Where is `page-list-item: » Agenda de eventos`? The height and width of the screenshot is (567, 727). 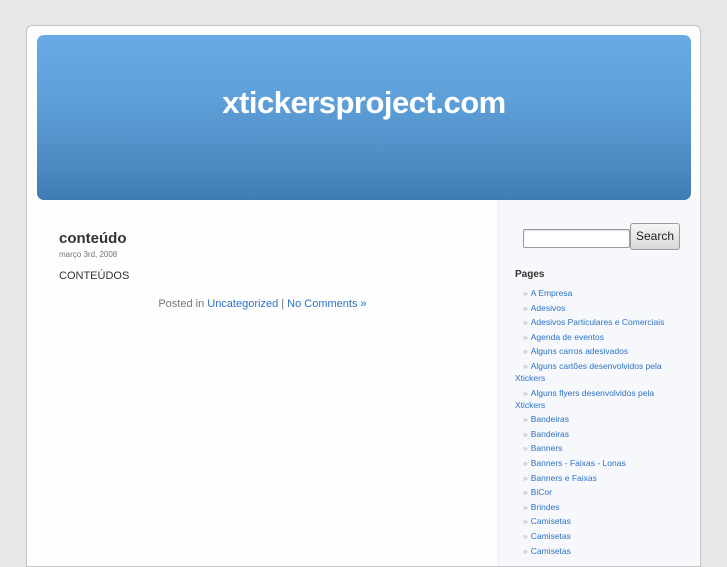 page-list-item: » Agenda de eventos is located at coordinates (599, 337).